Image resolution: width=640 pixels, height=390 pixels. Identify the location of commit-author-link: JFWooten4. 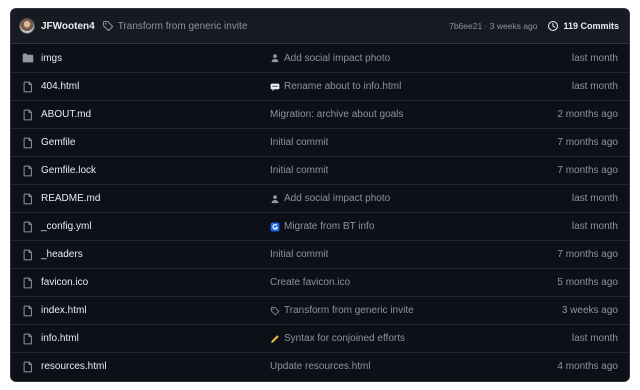
(68, 26).